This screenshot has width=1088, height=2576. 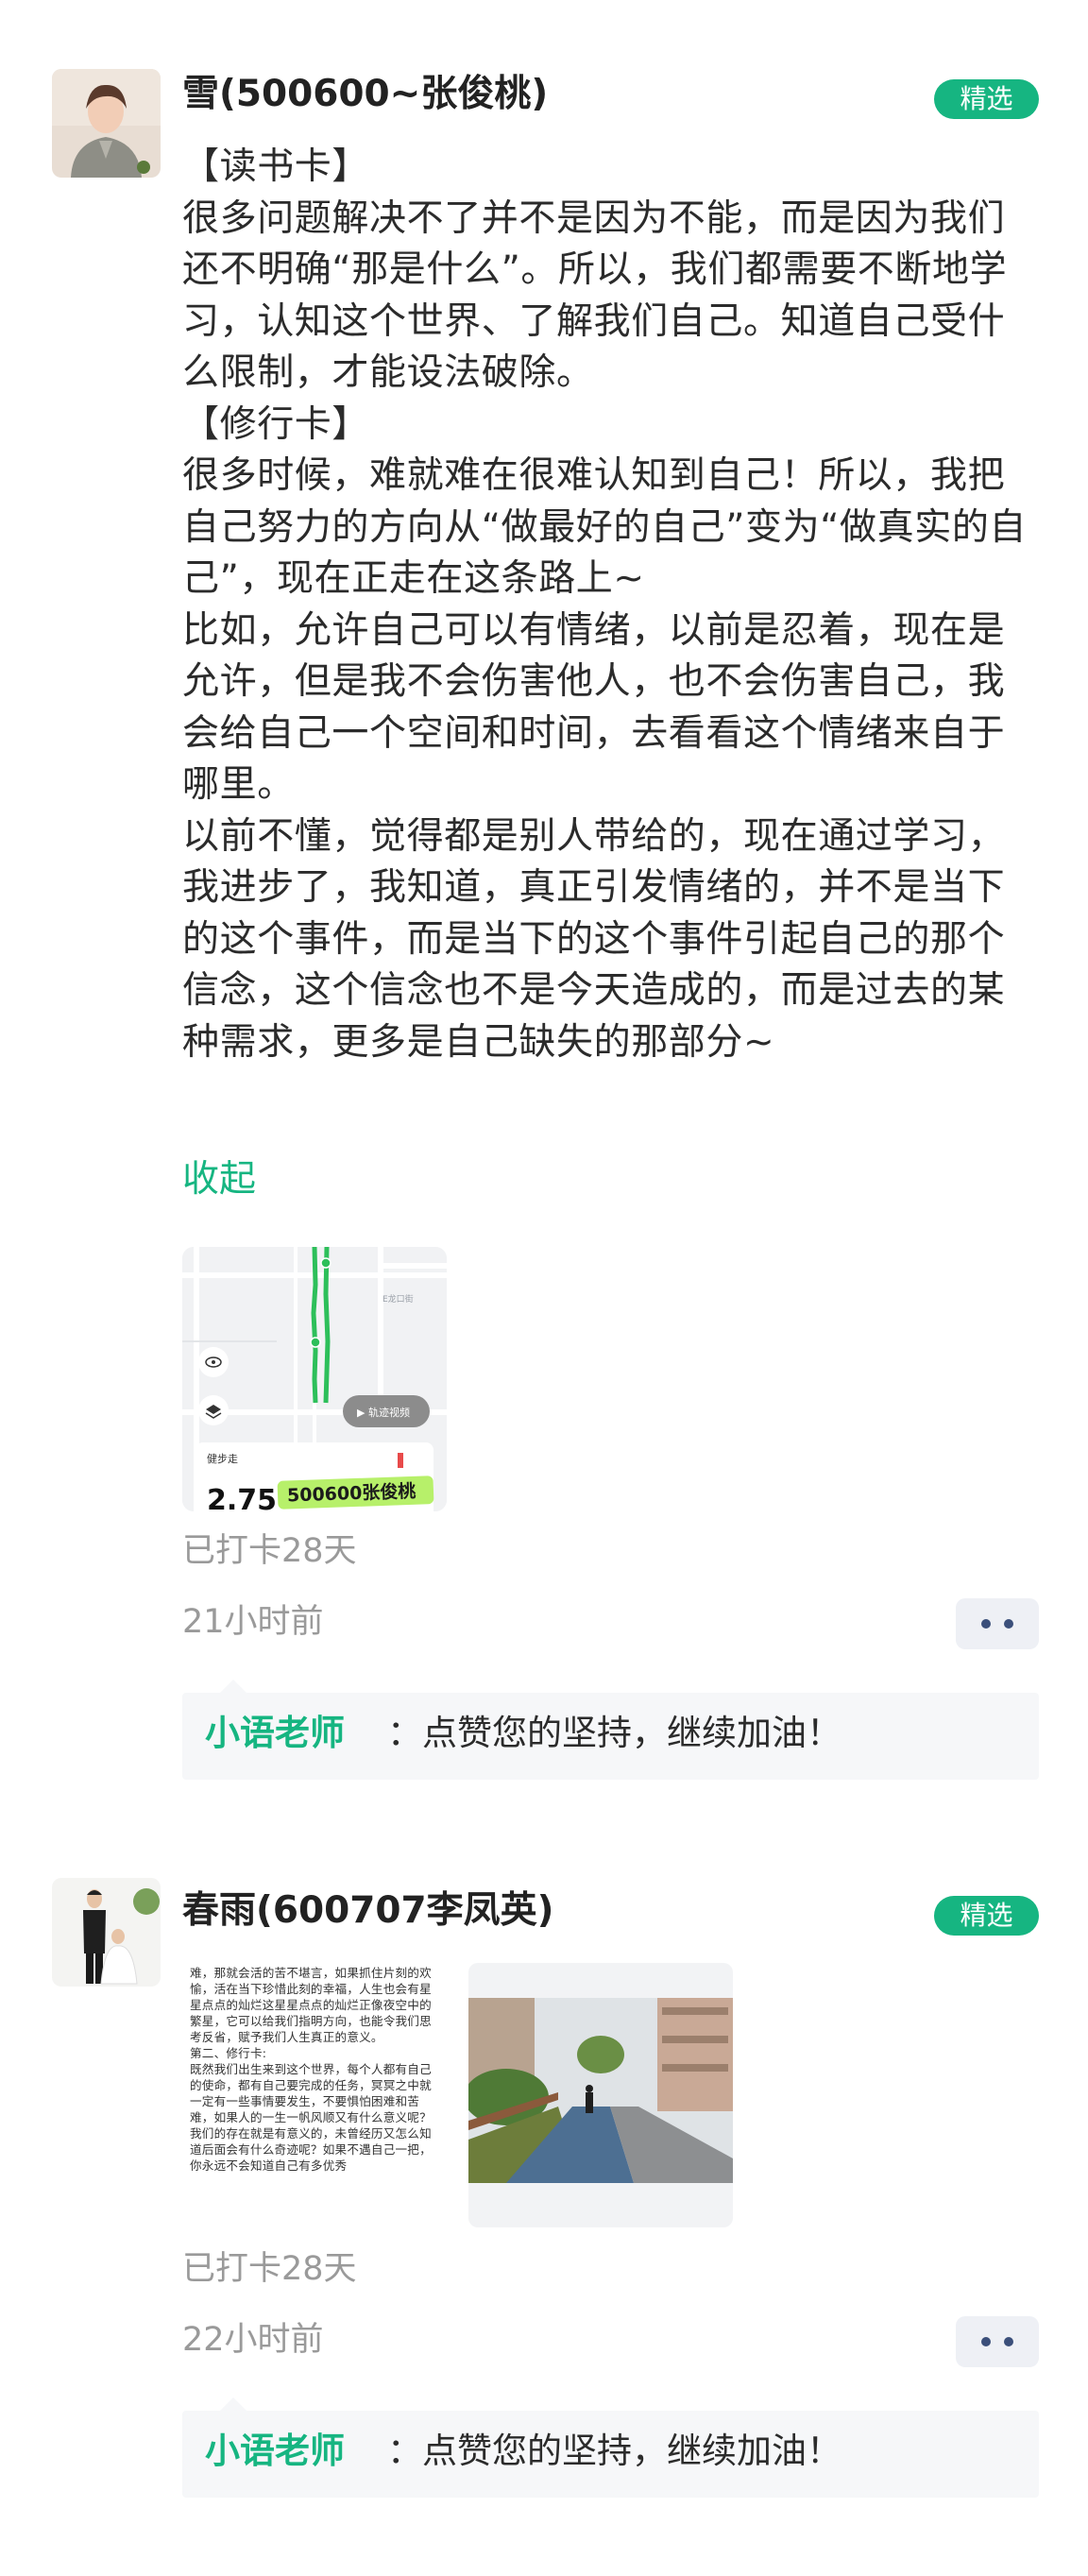 What do you see at coordinates (365, 95) in the screenshot?
I see `username: 雪(500600~张俊桃)` at bounding box center [365, 95].